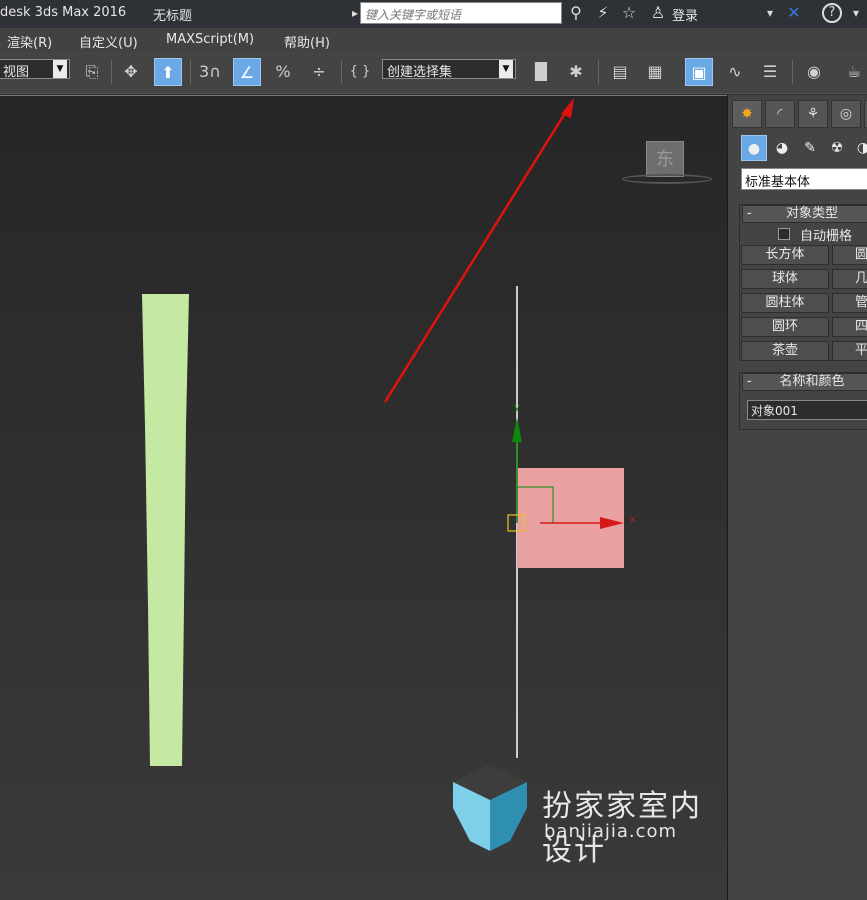 The width and height of the screenshot is (867, 900). Describe the element at coordinates (770, 13) in the screenshot. I see `login-dropdown-icon: ▾` at that location.